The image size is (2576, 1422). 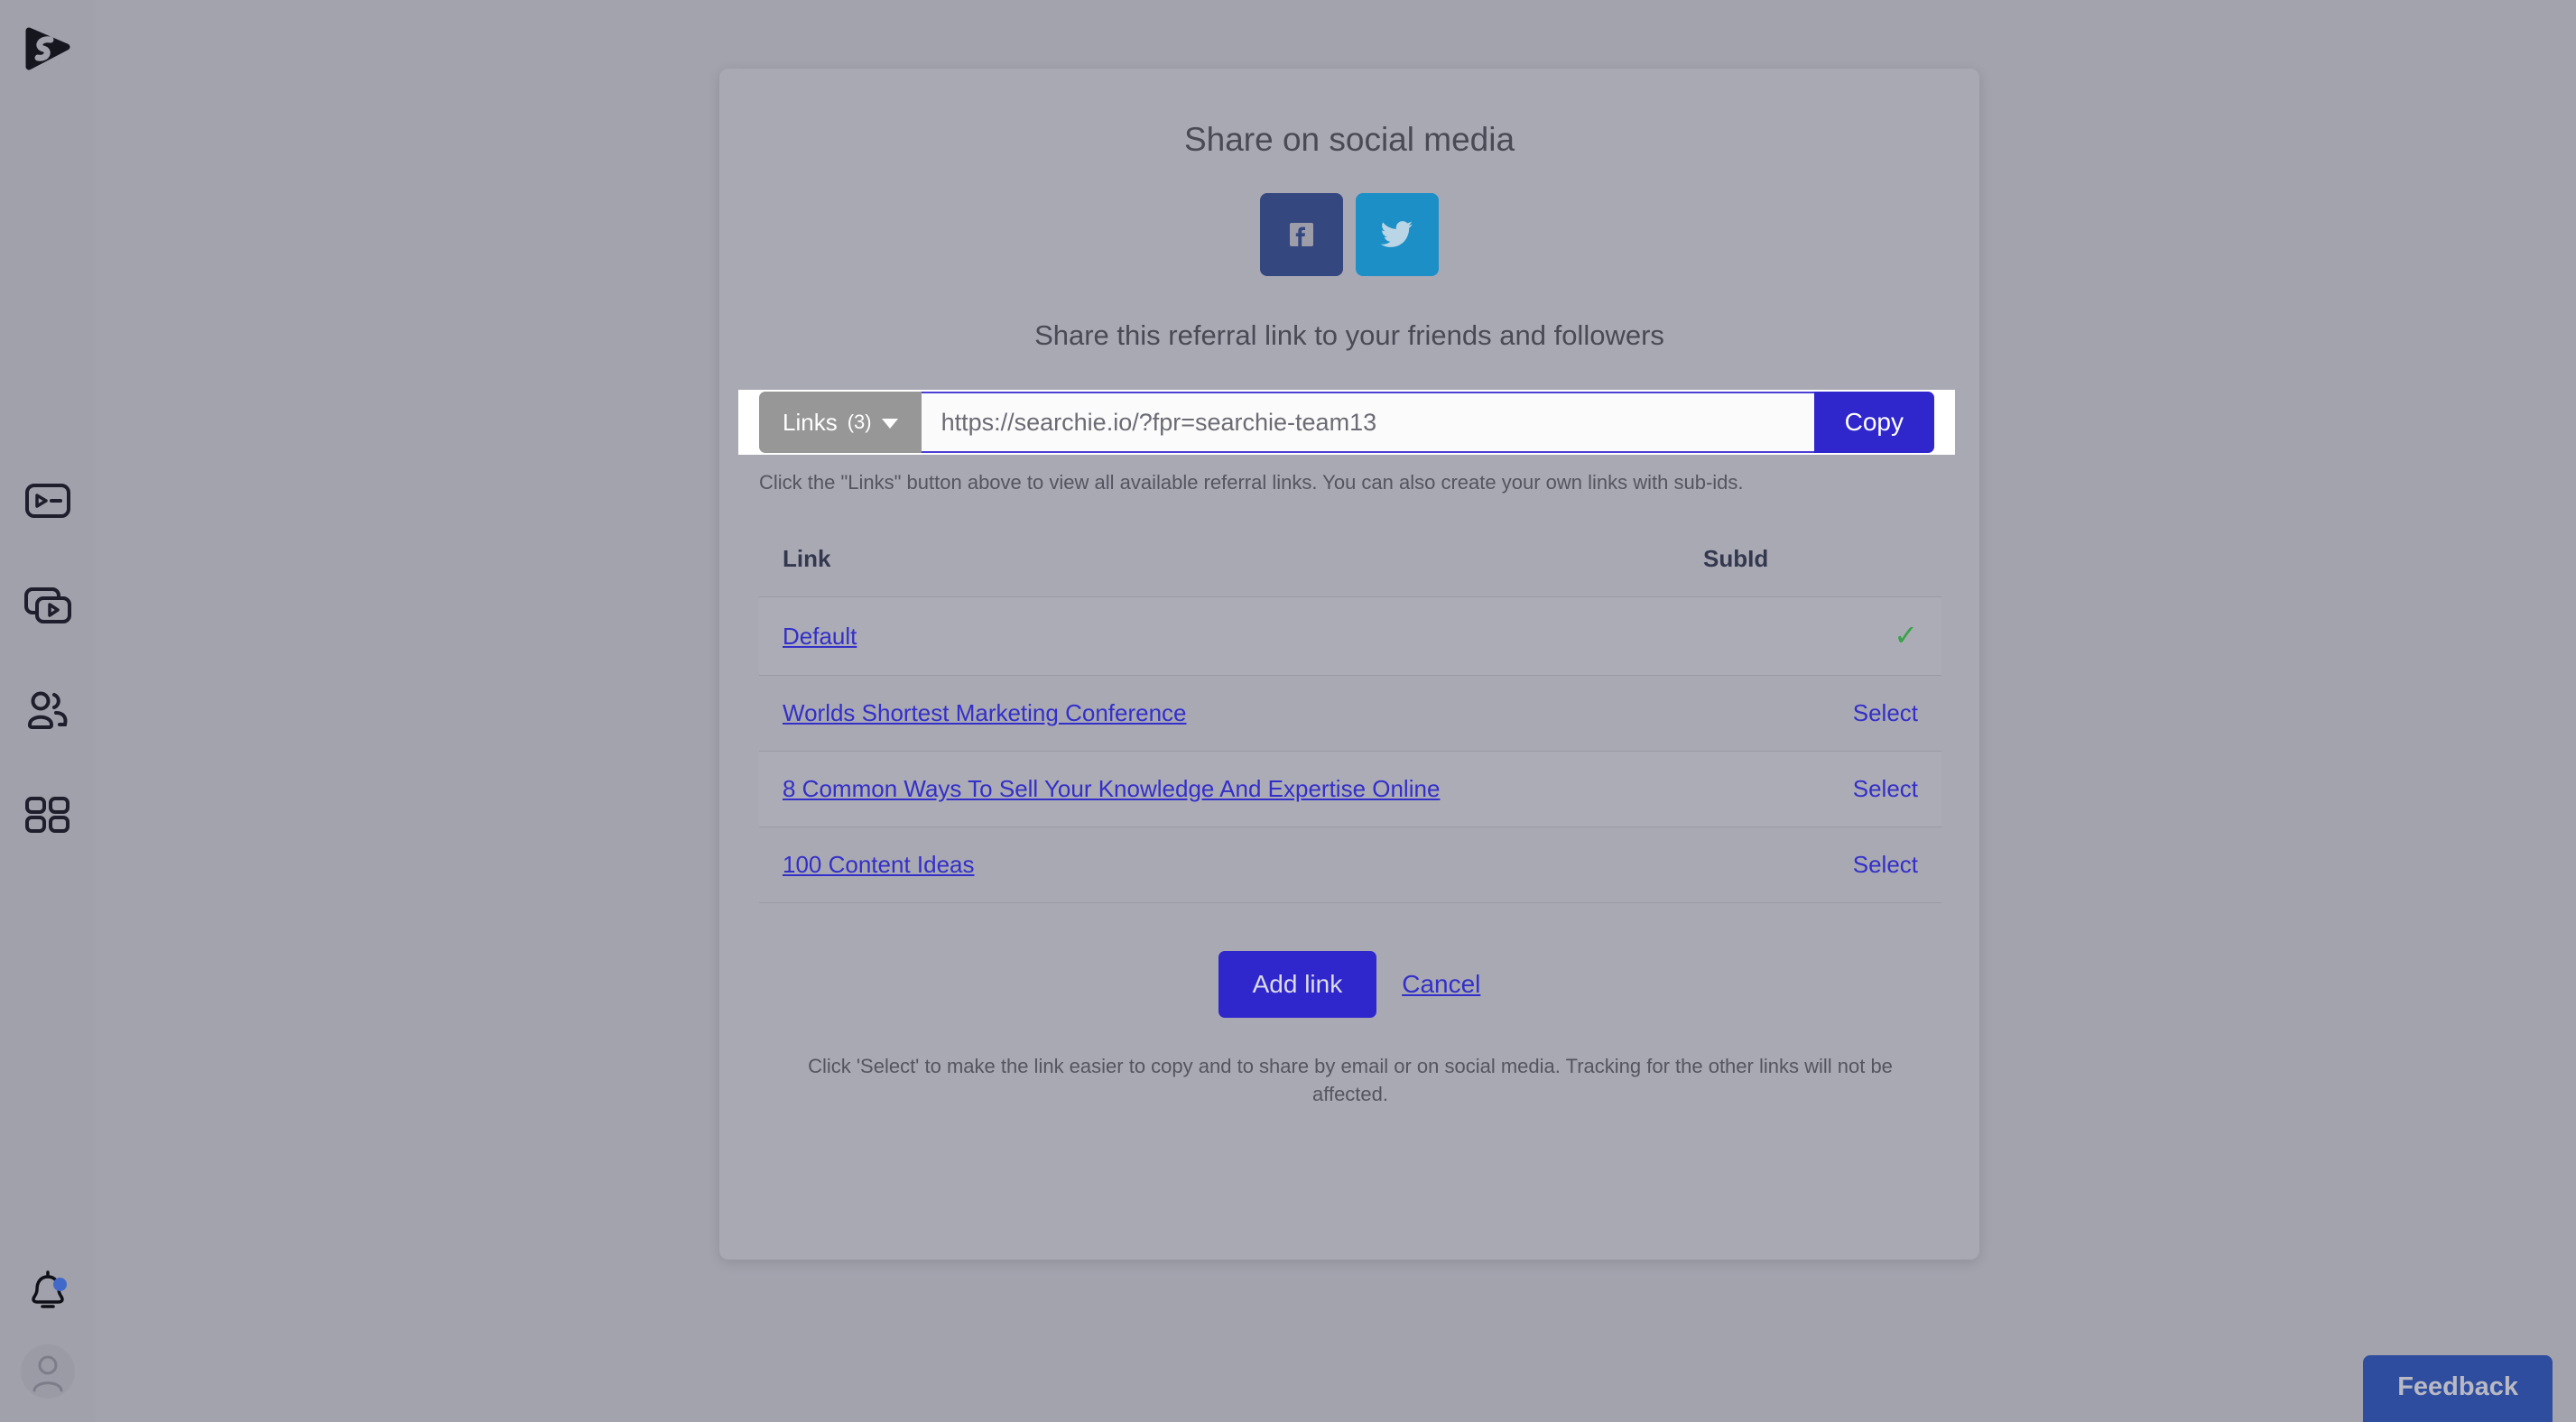 I want to click on user-avatar, so click(x=48, y=1371).